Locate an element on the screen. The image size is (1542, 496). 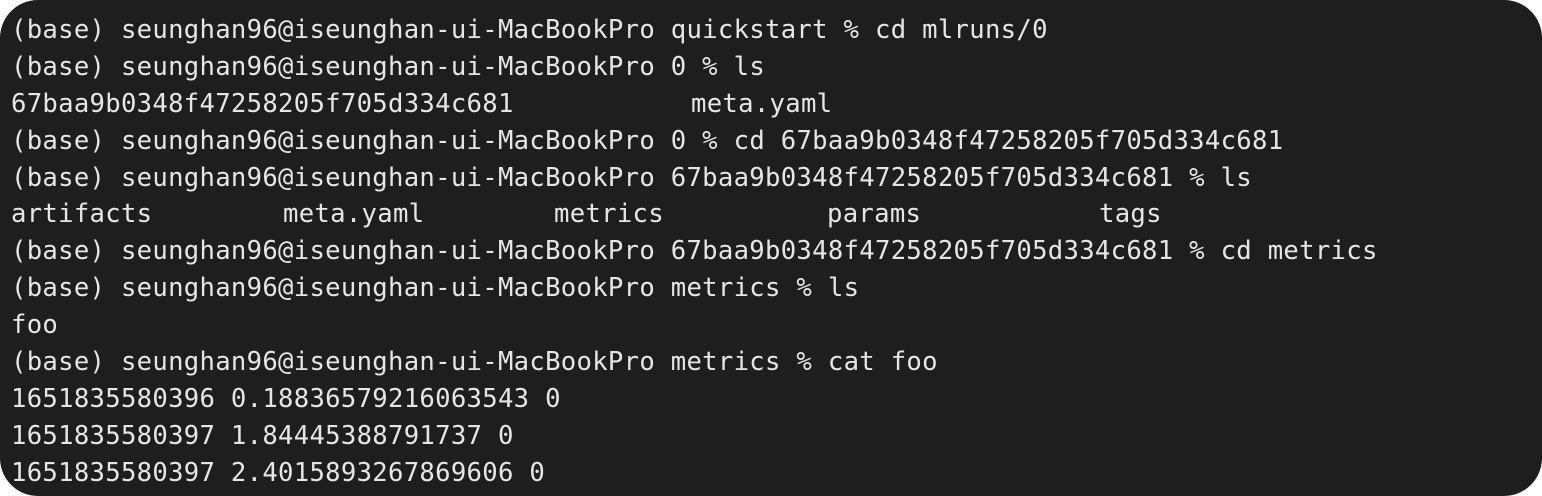
command: cd mlruns/0 is located at coordinates (961, 30).